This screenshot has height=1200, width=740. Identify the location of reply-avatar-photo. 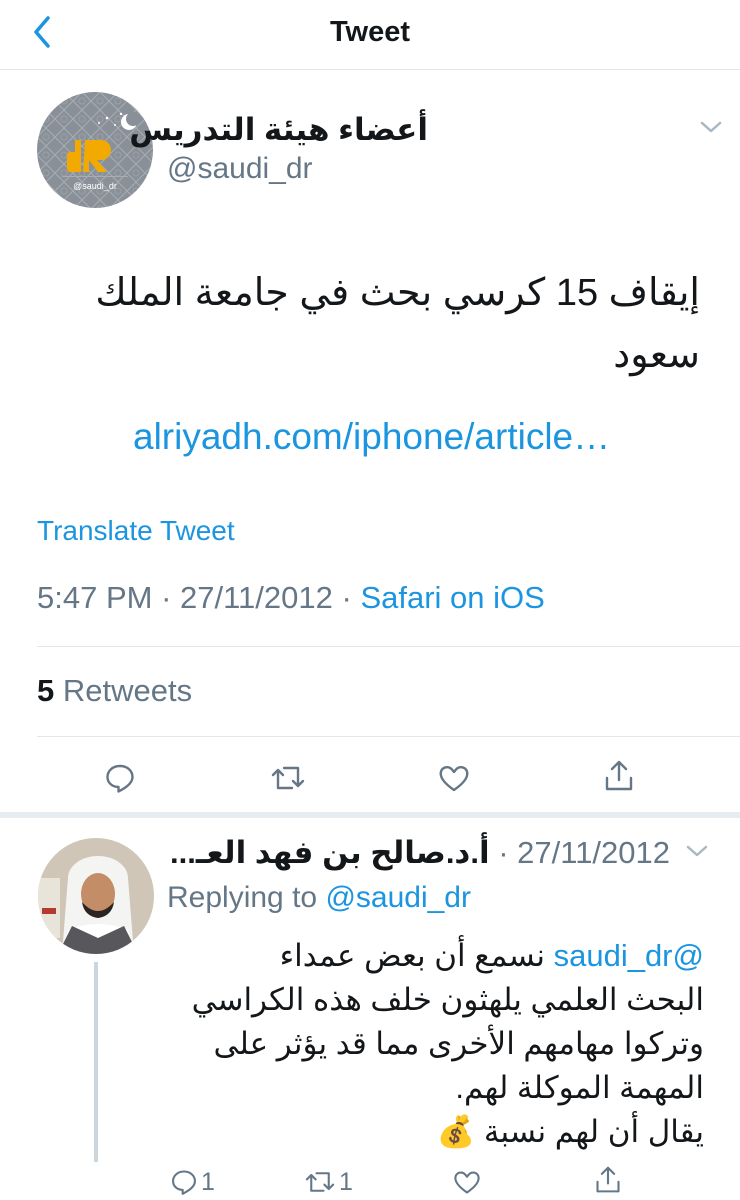
(96, 896).